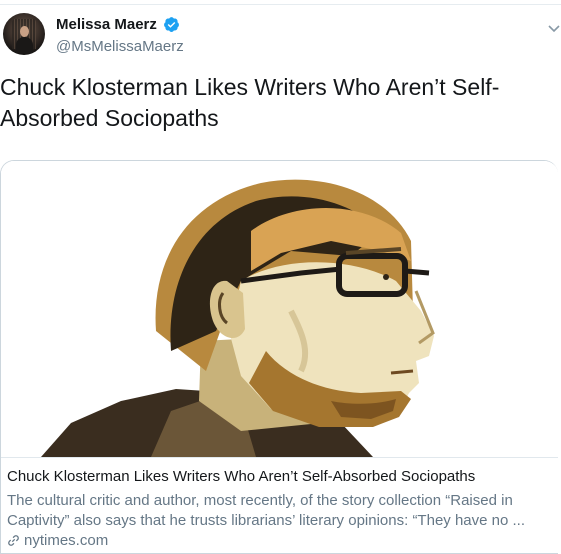  Describe the element at coordinates (24, 45) in the screenshot. I see `avatar-body-shape` at that location.